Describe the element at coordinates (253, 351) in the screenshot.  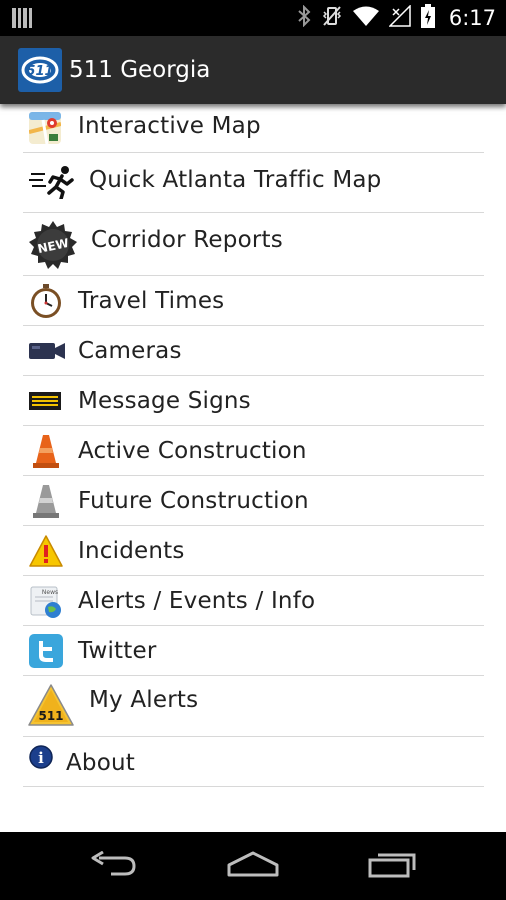
I see `menu-item-cameras: Cameras` at that location.